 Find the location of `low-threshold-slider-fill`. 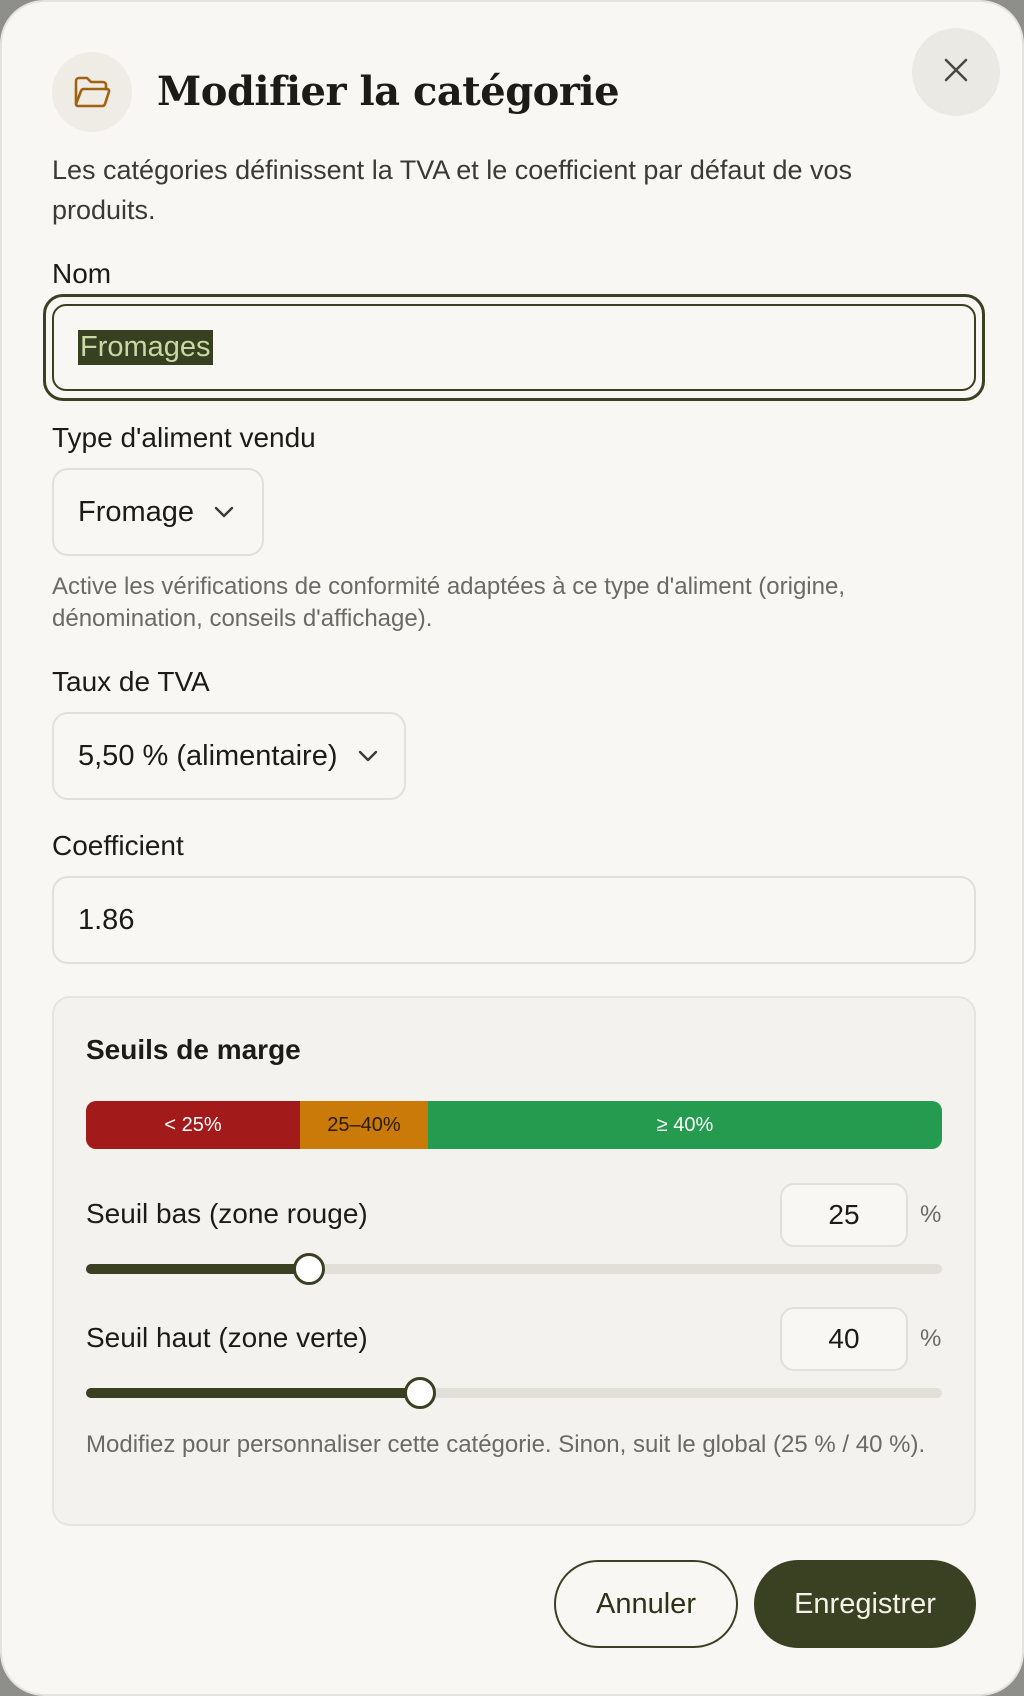

low-threshold-slider-fill is located at coordinates (197, 1269).